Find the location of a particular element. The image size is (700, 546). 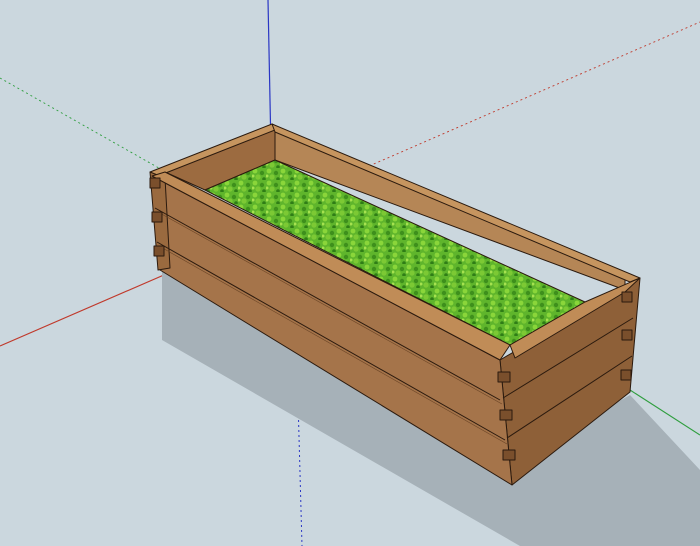

green-axis-dashed is located at coordinates (90, 129).